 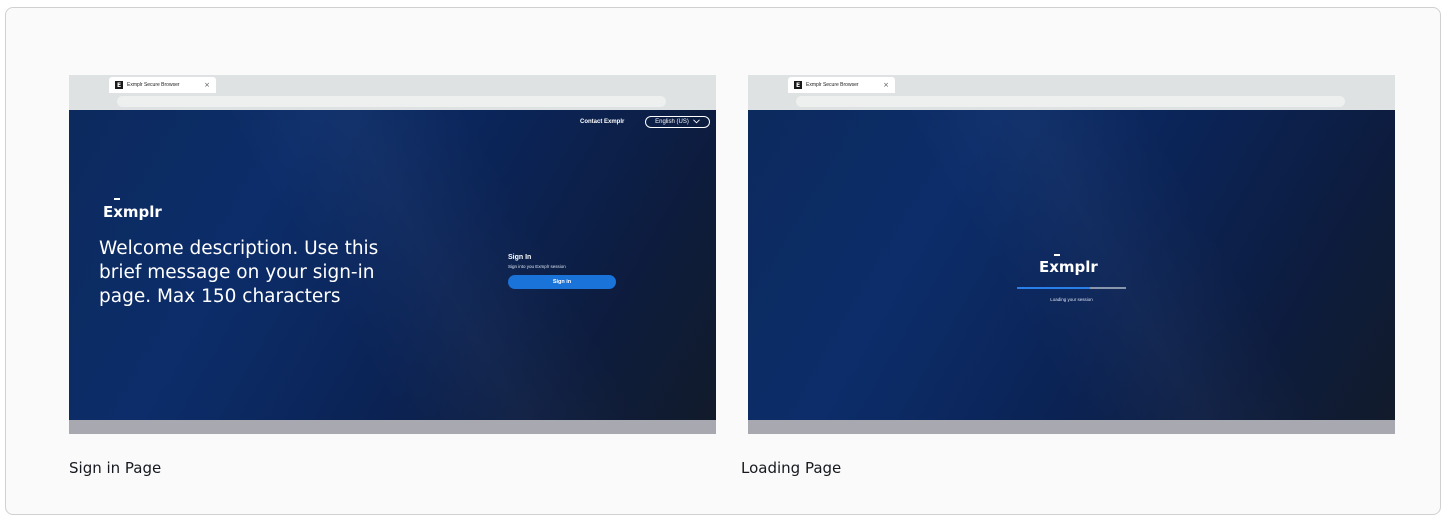 I want to click on language-value: English (US), so click(x=672, y=122).